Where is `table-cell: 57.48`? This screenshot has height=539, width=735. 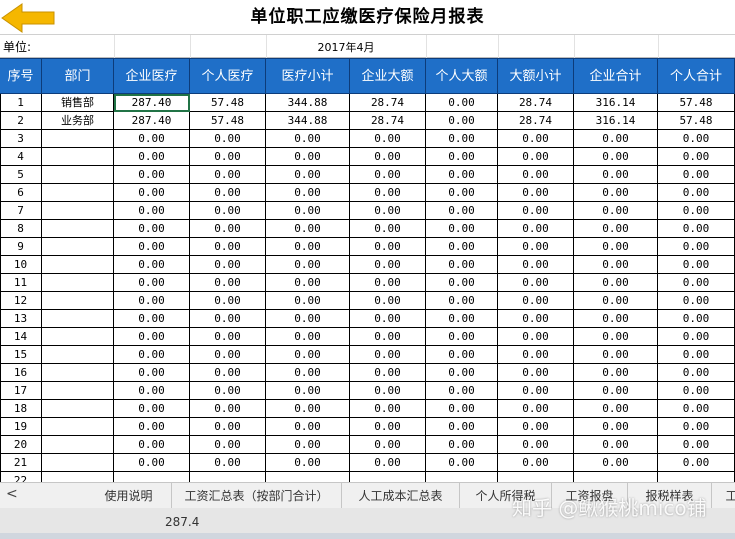 table-cell: 57.48 is located at coordinates (228, 121).